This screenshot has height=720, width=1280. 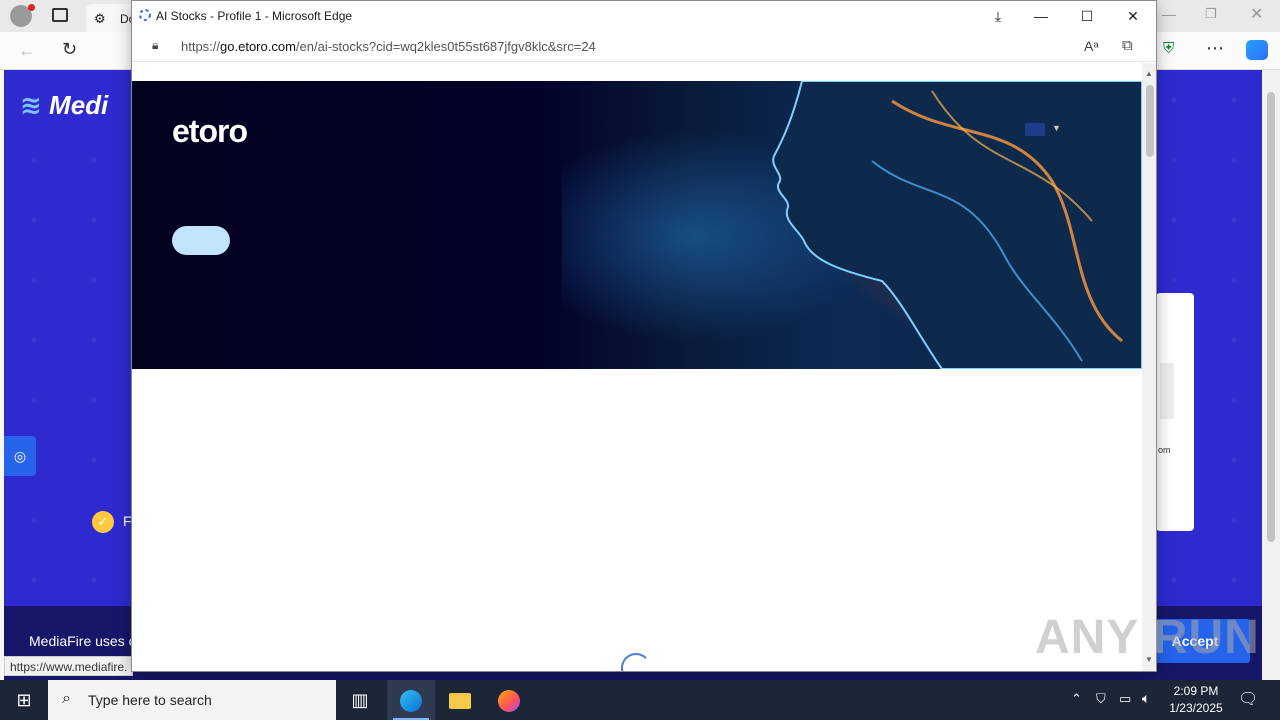 I want to click on hero-cta-button, so click(x=201, y=240).